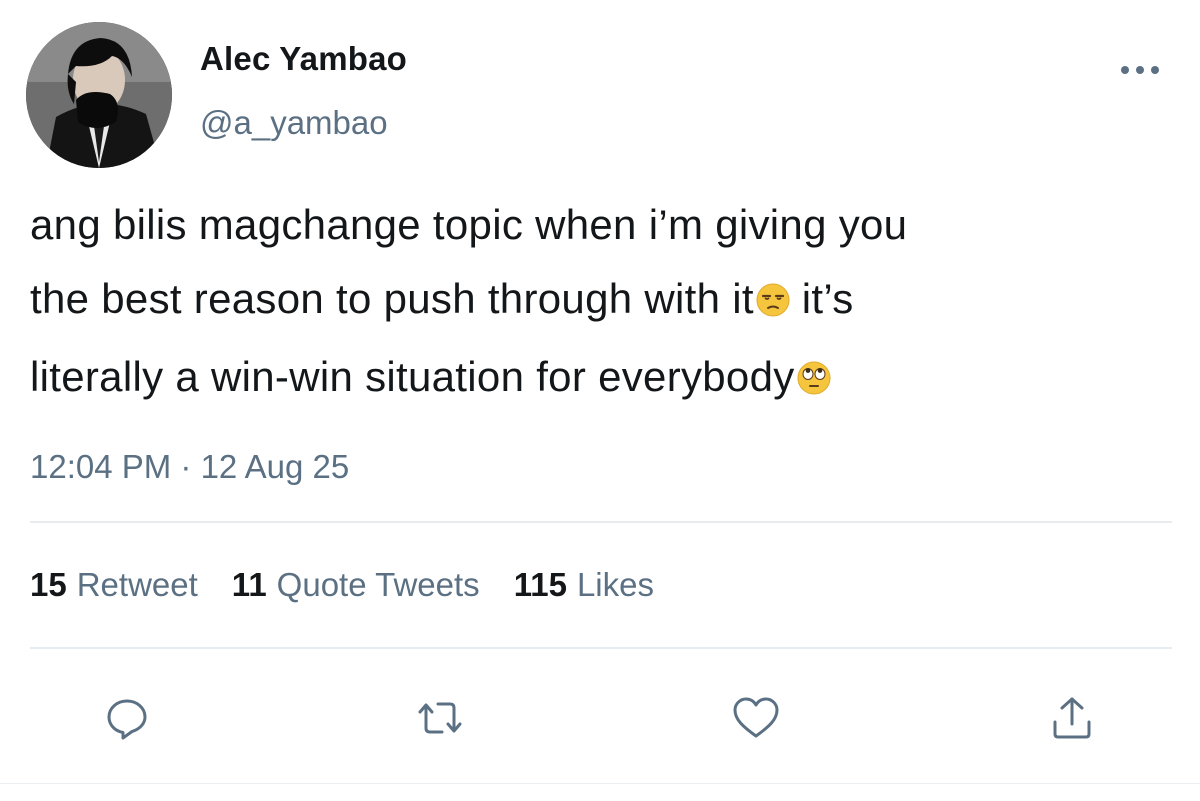 The width and height of the screenshot is (1200, 801). I want to click on reply-button, so click(127, 718).